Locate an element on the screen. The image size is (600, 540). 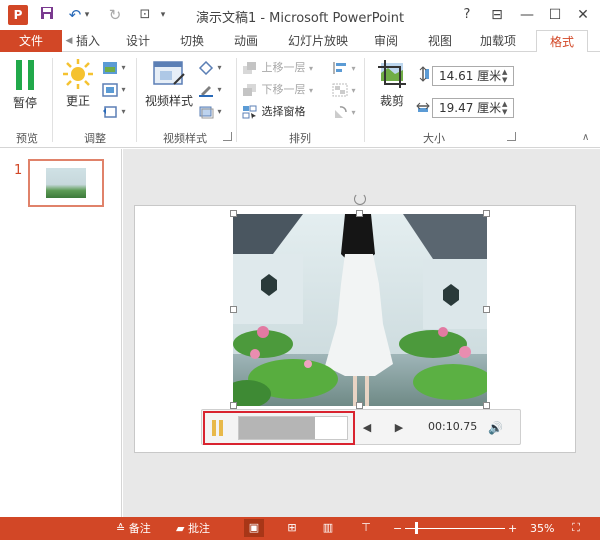
reset-design-button: ▾ is located at coordinates (114, 112).